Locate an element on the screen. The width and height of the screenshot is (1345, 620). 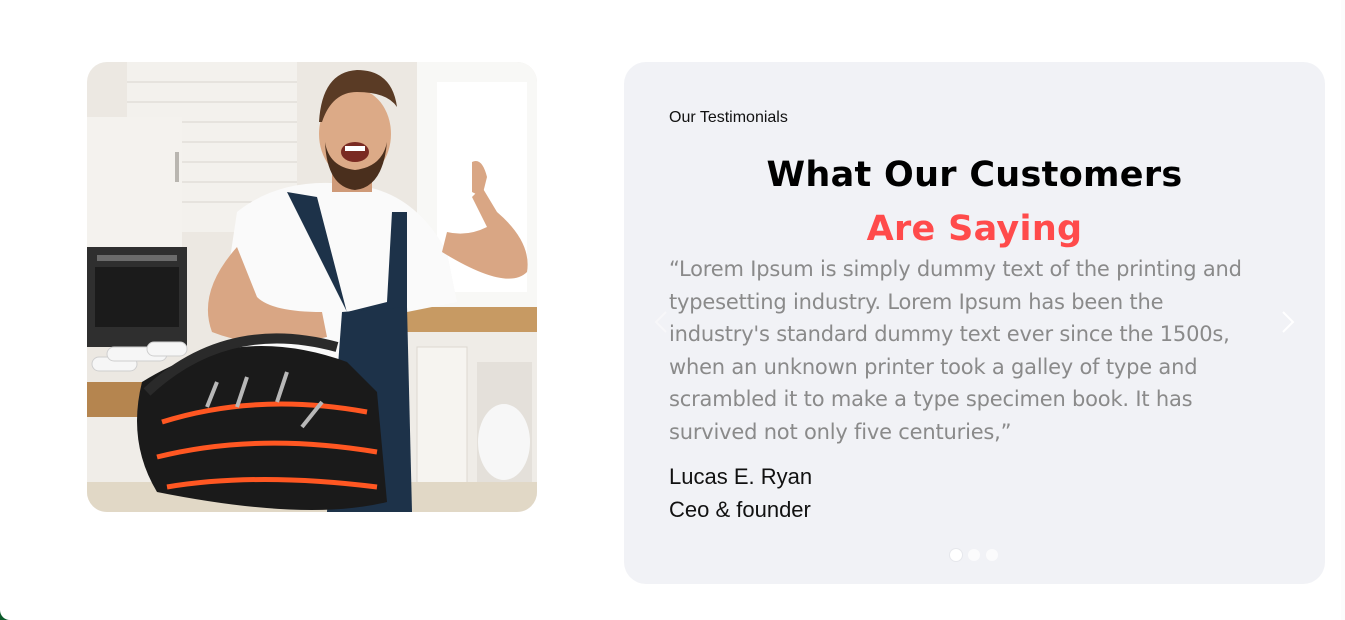
heading-line-1: What Our Customers is located at coordinates (974, 175).